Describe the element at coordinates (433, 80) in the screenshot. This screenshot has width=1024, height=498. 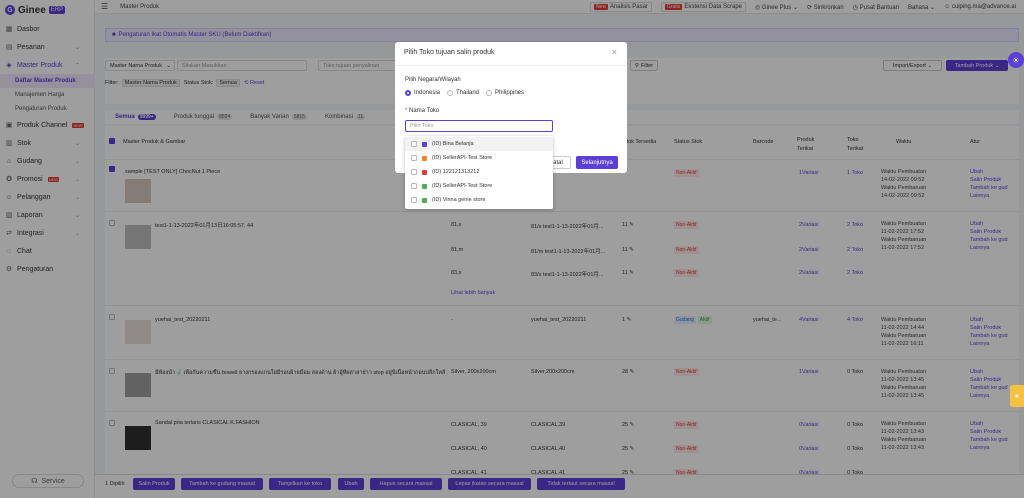
I see `country-label: Pilih Negara/Wilayah` at that location.